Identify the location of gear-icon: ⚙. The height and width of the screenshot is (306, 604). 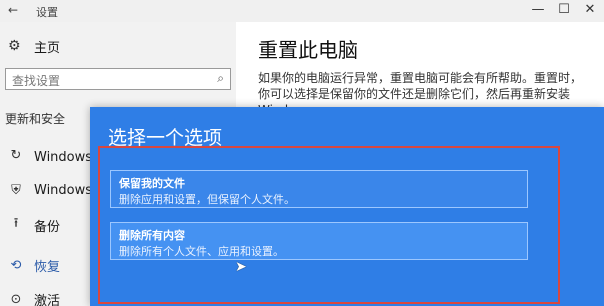
(14, 46).